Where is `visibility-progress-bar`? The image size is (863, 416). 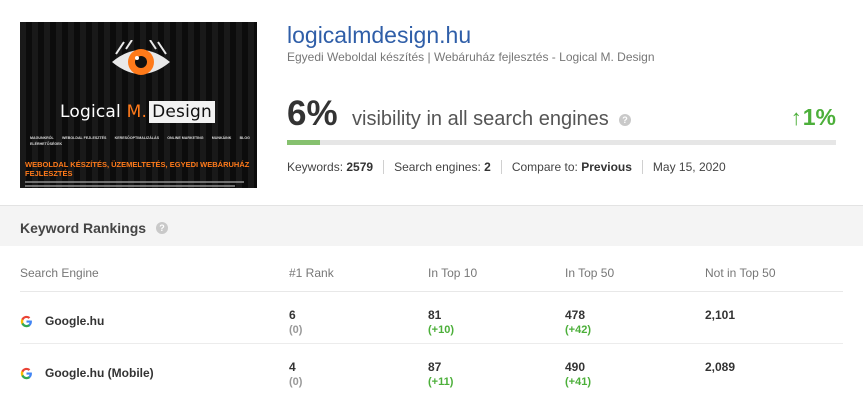 visibility-progress-bar is located at coordinates (561, 142).